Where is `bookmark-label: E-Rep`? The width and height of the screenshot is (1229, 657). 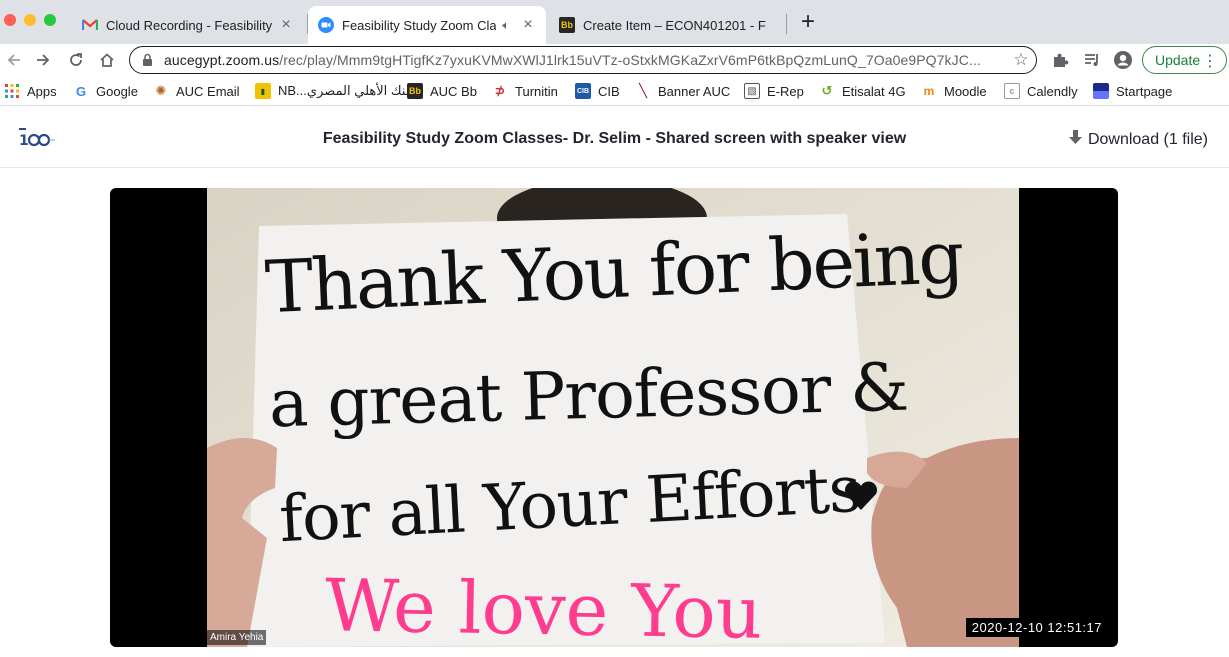
bookmark-label: E-Rep is located at coordinates (785, 91).